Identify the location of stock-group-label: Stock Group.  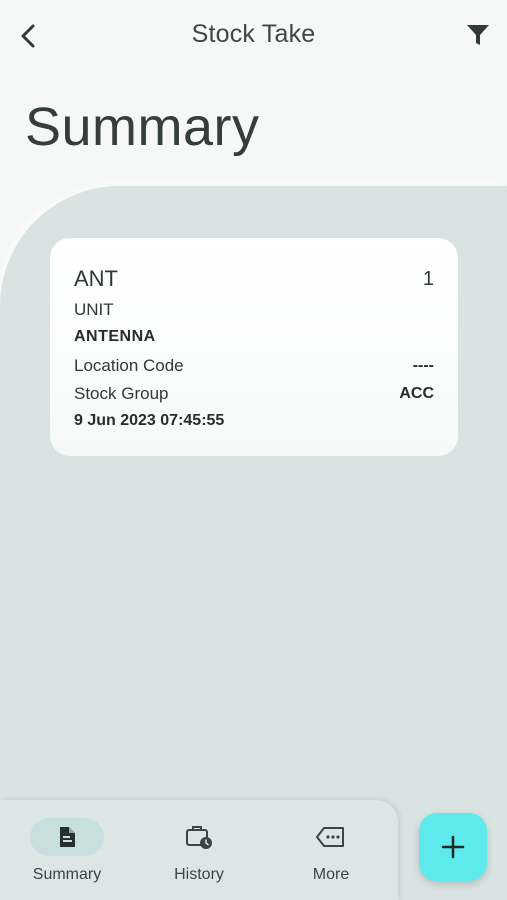
(121, 393).